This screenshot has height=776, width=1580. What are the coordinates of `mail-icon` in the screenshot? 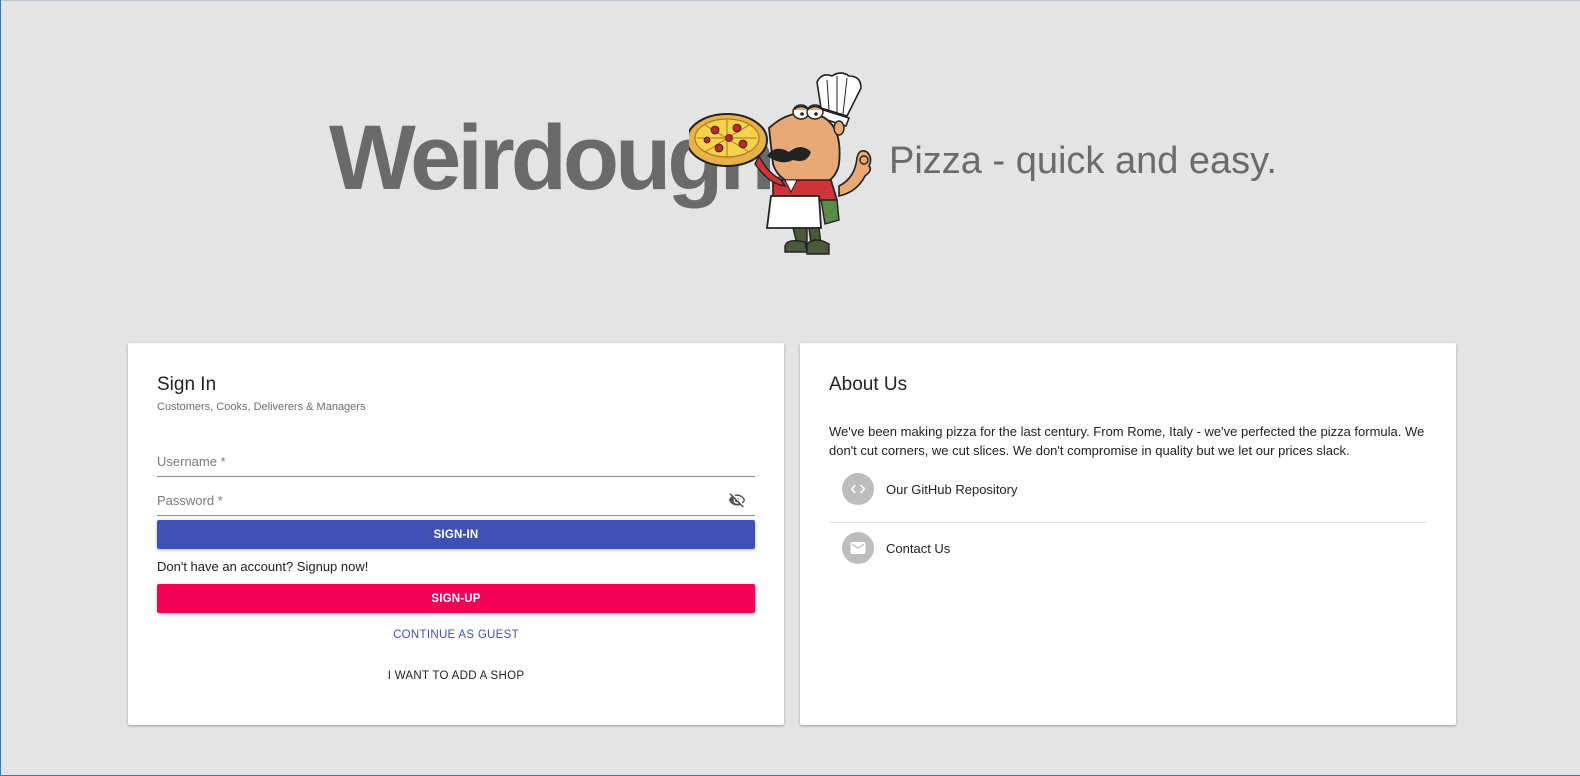 It's located at (858, 548).